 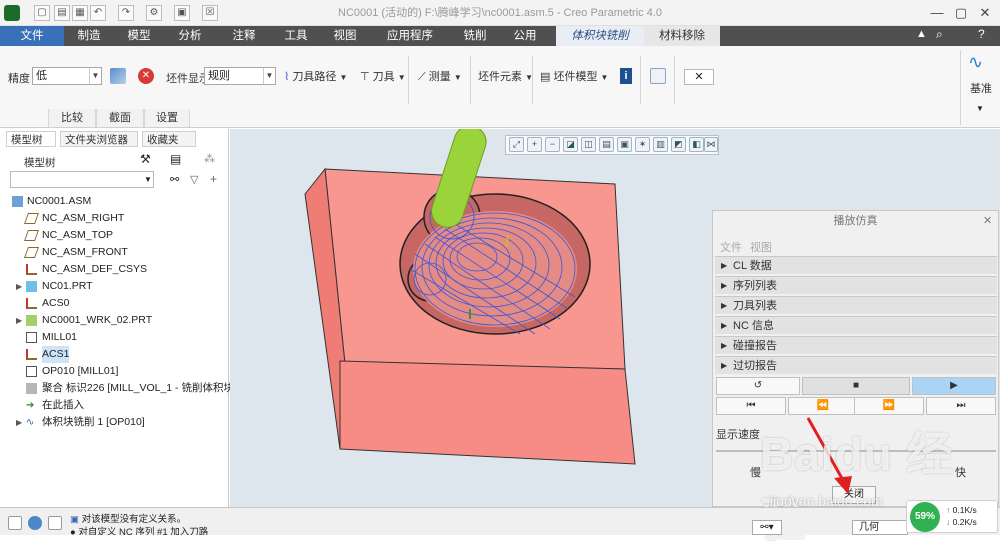 What do you see at coordinates (856, 325) in the screenshot?
I see `section-nc-info: ▶ NC 信息` at bounding box center [856, 325].